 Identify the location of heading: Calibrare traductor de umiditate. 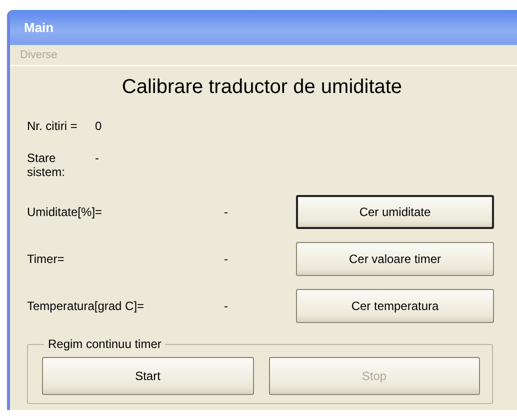
(262, 87).